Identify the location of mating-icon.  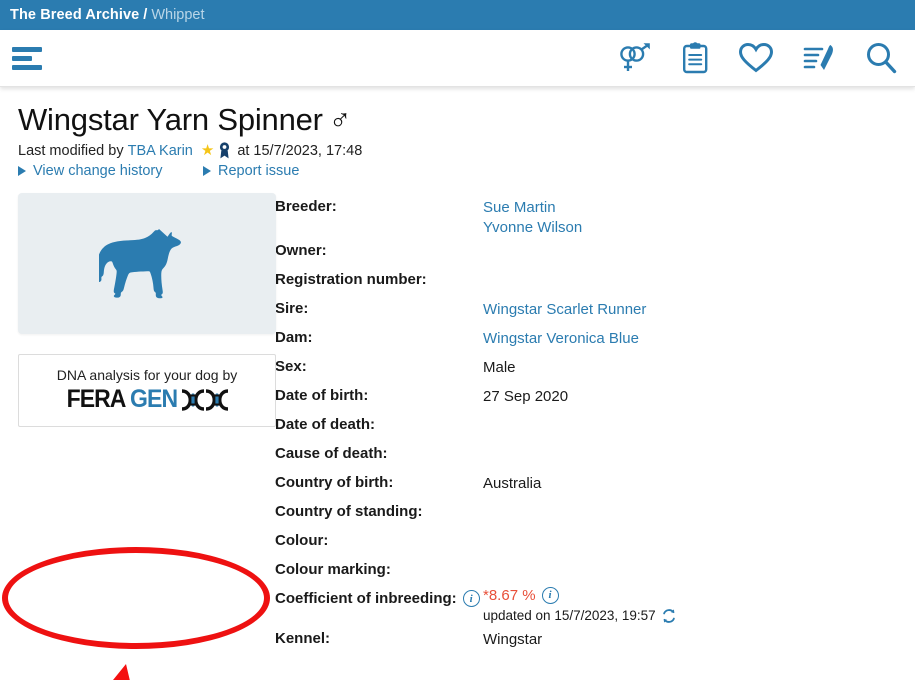
(635, 58).